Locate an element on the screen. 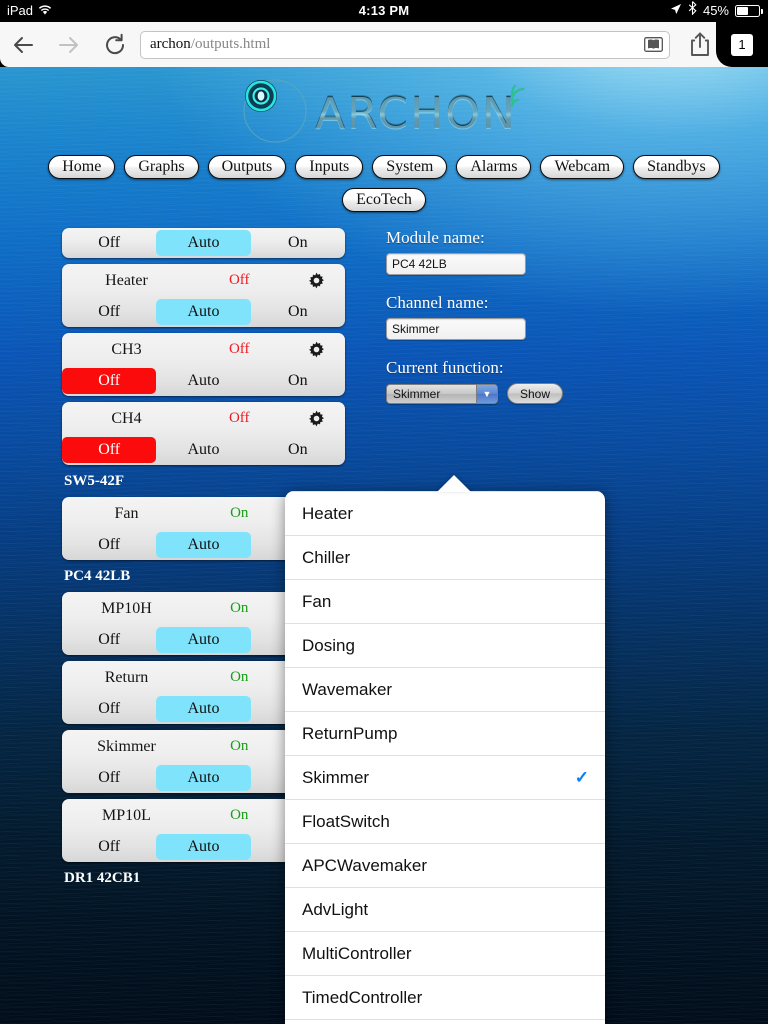 This screenshot has width=768, height=1024. module-header-sw5: SW5-42F is located at coordinates (94, 481).